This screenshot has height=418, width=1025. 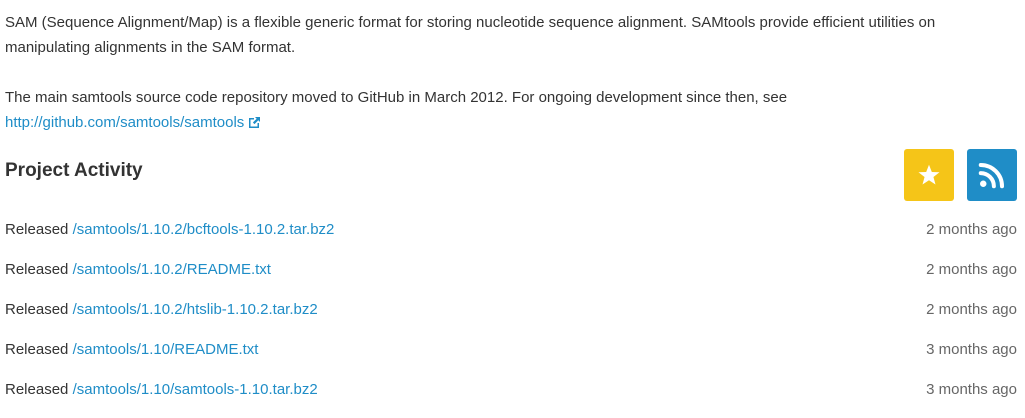 What do you see at coordinates (166, 349) in the screenshot?
I see `activity-file-link: /samtools/1.10/README.txt` at bounding box center [166, 349].